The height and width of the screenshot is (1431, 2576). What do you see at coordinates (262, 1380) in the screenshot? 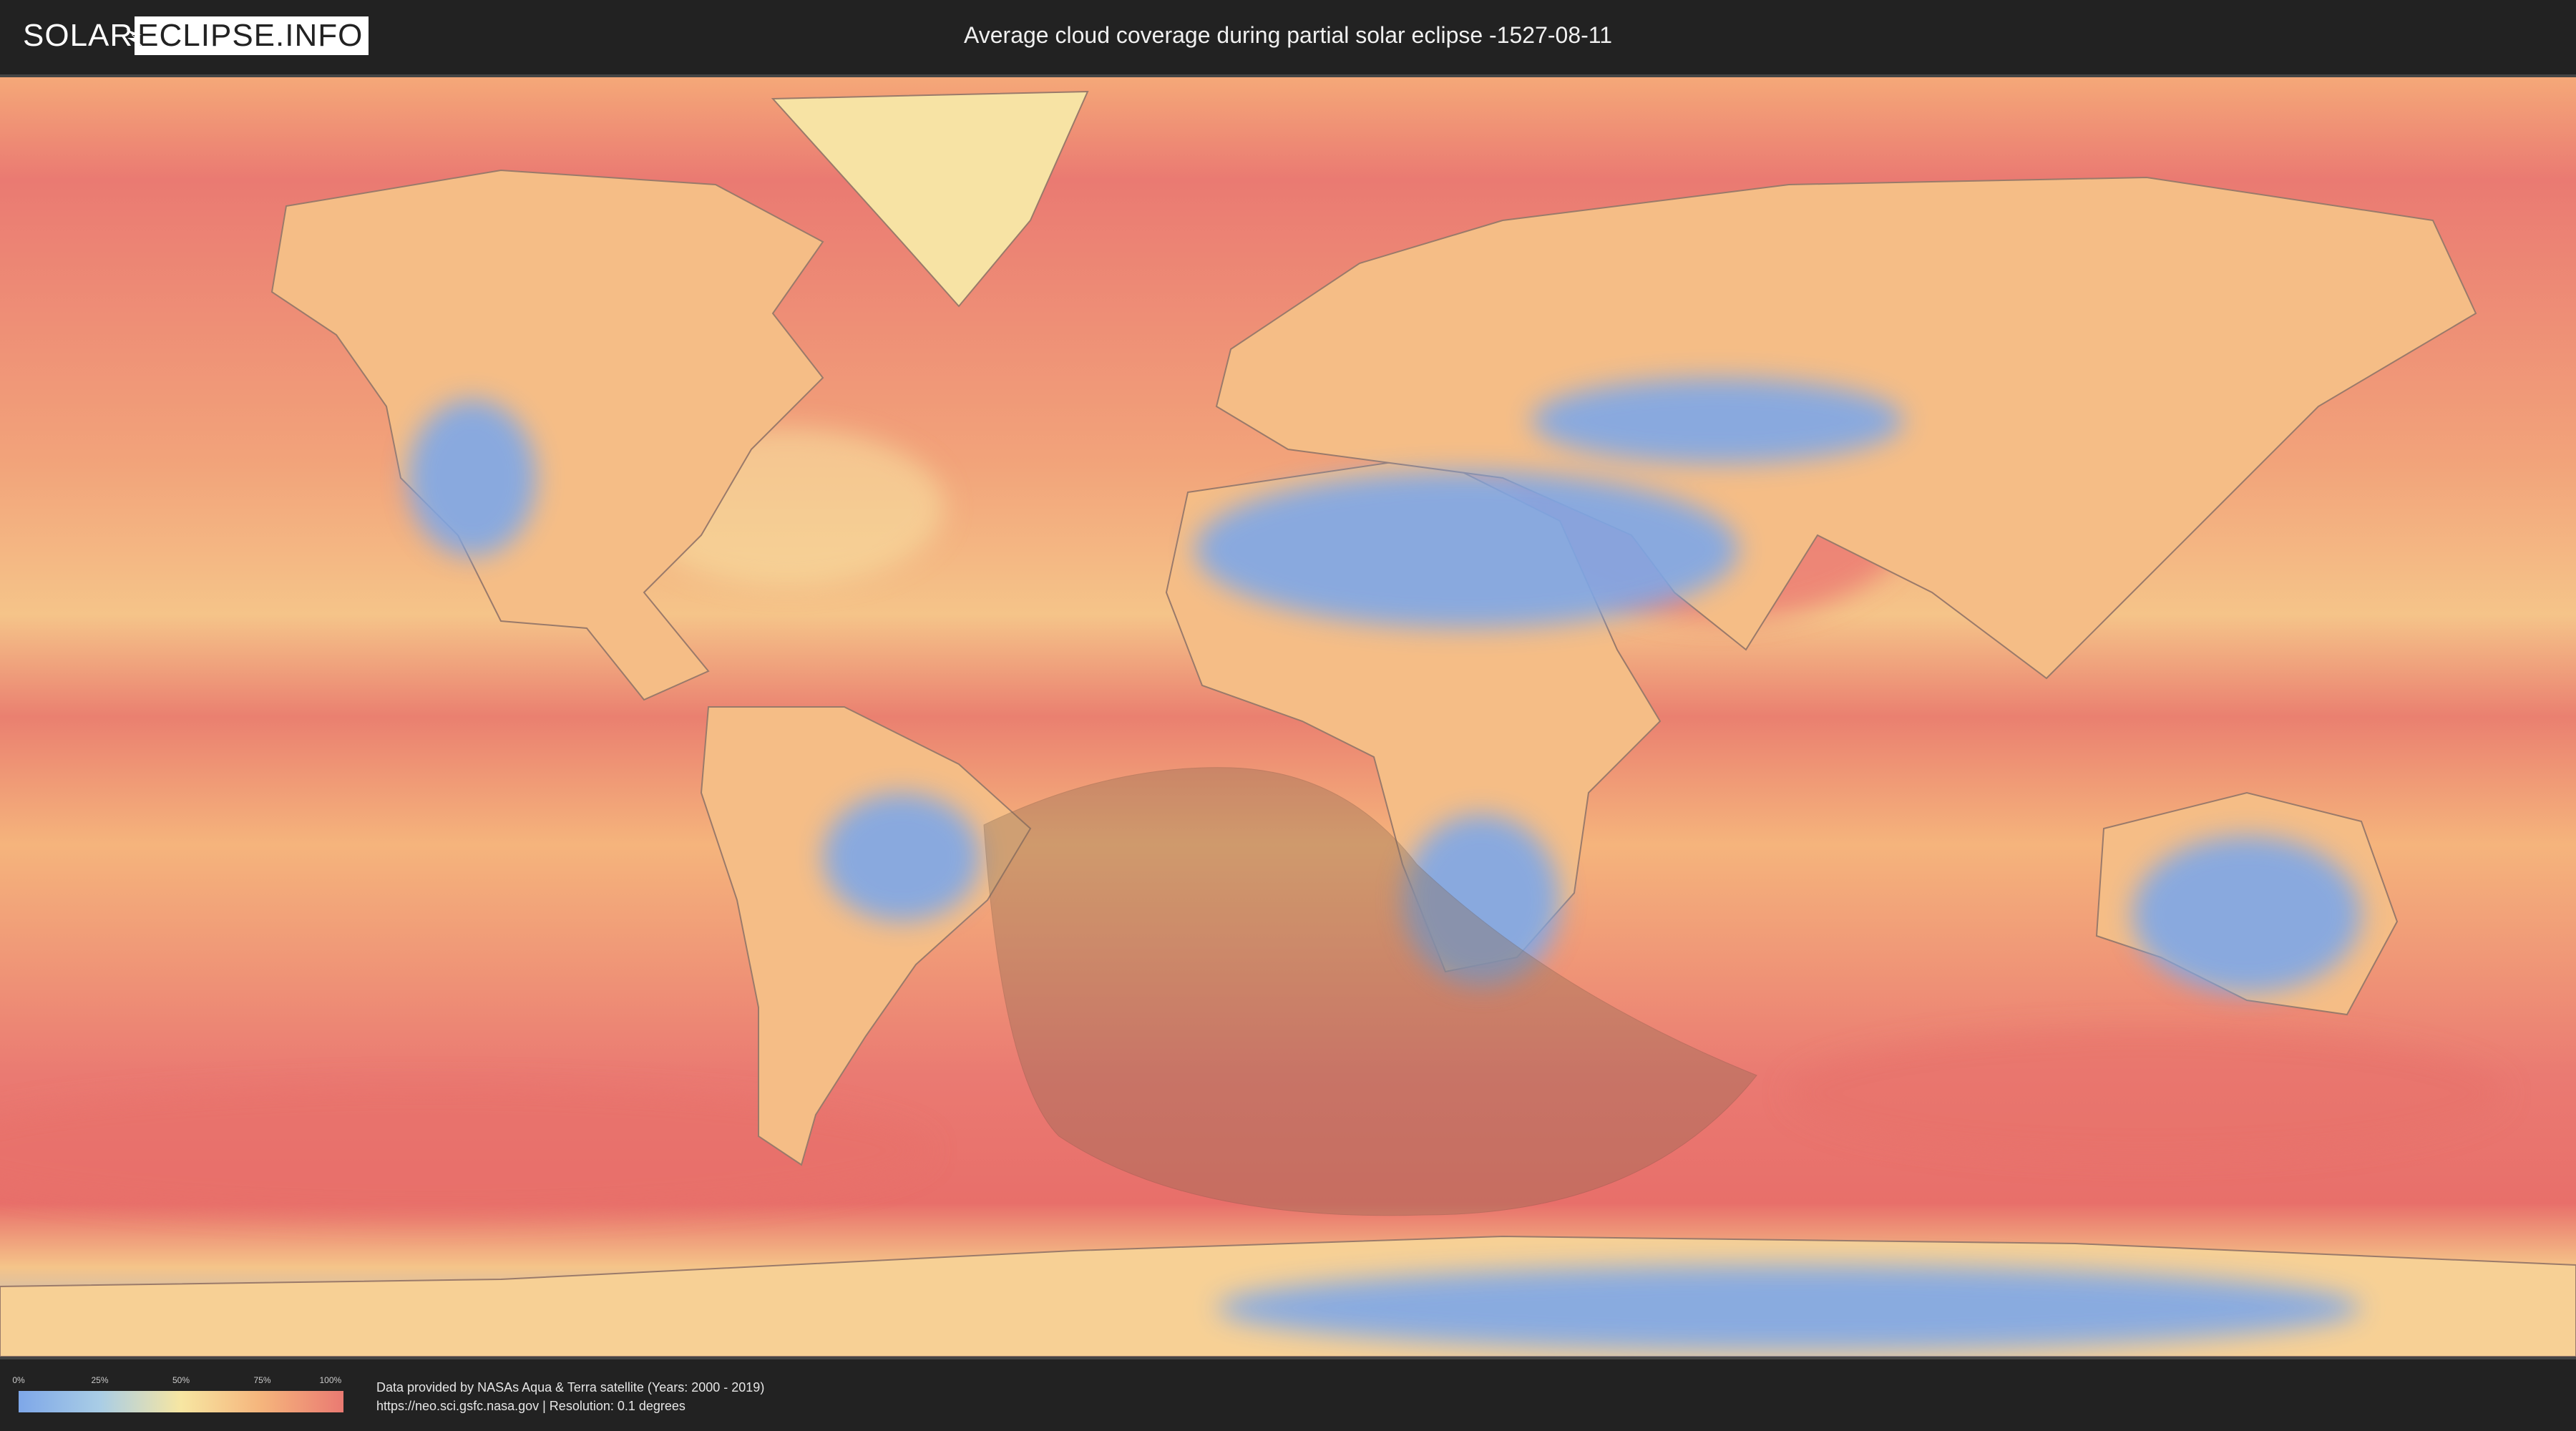
I see `legend-tick-75: 75%` at bounding box center [262, 1380].